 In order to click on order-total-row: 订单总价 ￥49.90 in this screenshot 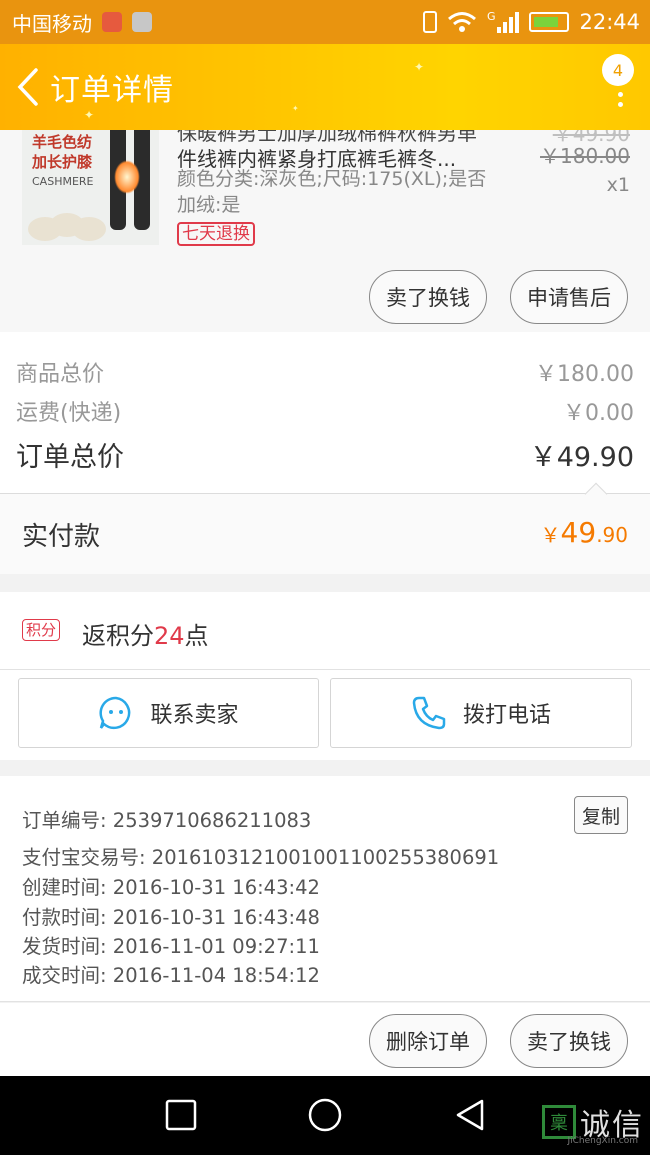, I will do `click(325, 454)`.